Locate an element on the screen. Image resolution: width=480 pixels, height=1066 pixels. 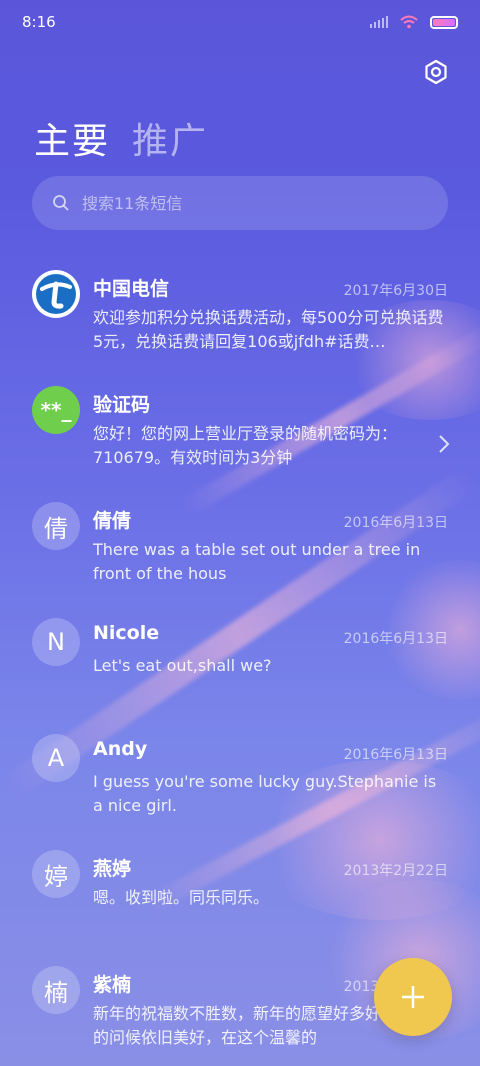
avatar: 楠 is located at coordinates (56, 990).